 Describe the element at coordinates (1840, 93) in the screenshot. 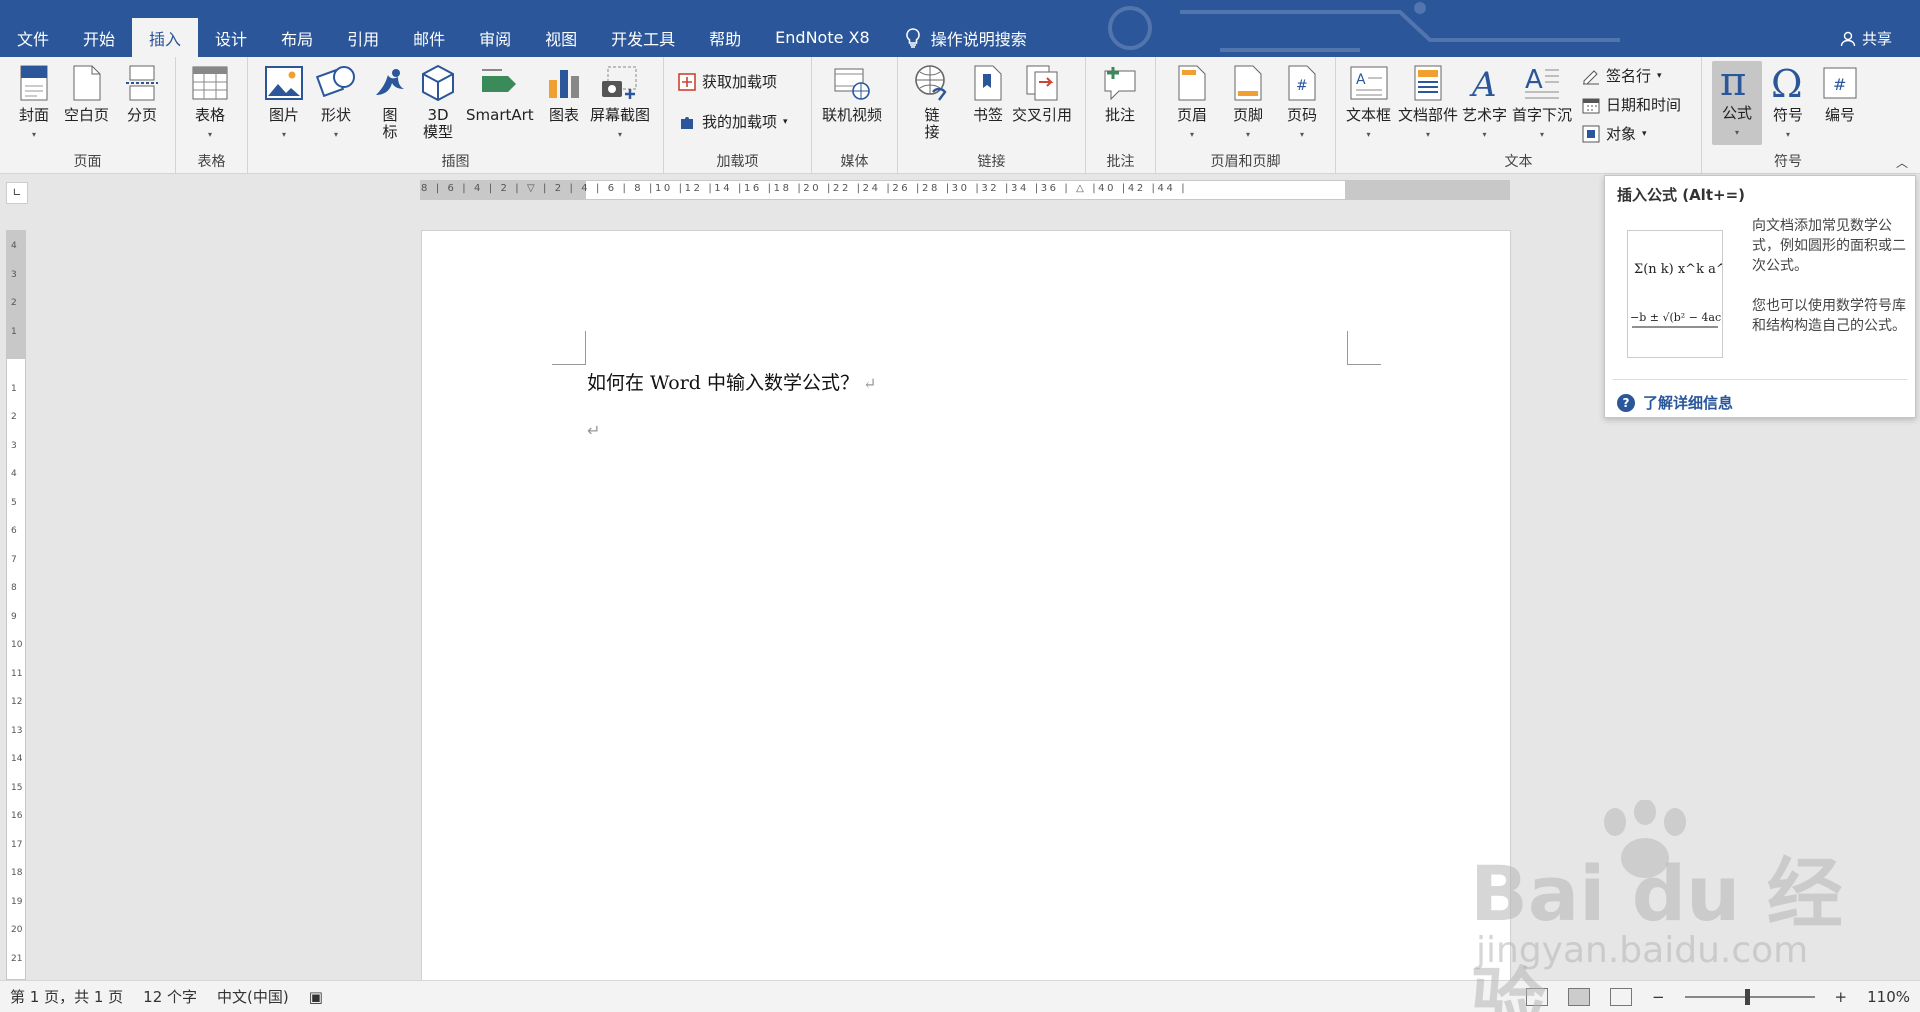

I see `numbering-button: # 编号` at that location.